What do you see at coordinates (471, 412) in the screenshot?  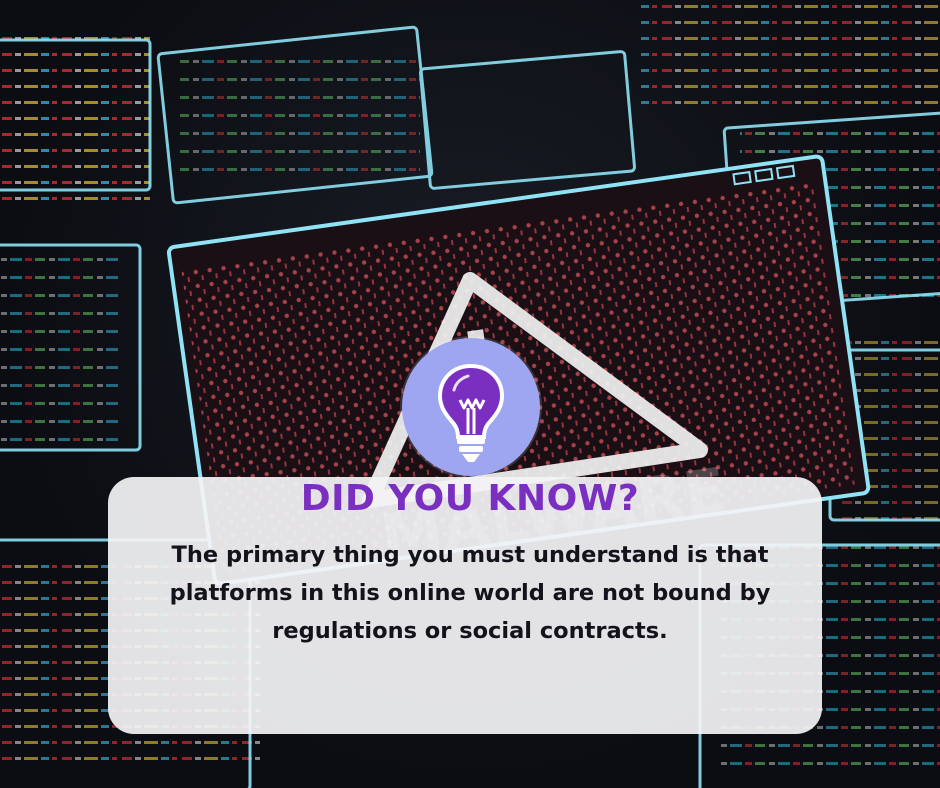 I see `lightbulb-icon` at bounding box center [471, 412].